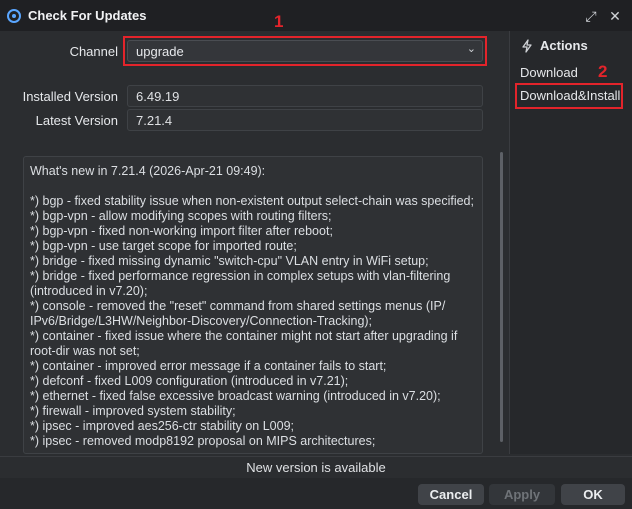 The image size is (632, 509). What do you see at coordinates (615, 16) in the screenshot?
I see `close-icon: ✕` at bounding box center [615, 16].